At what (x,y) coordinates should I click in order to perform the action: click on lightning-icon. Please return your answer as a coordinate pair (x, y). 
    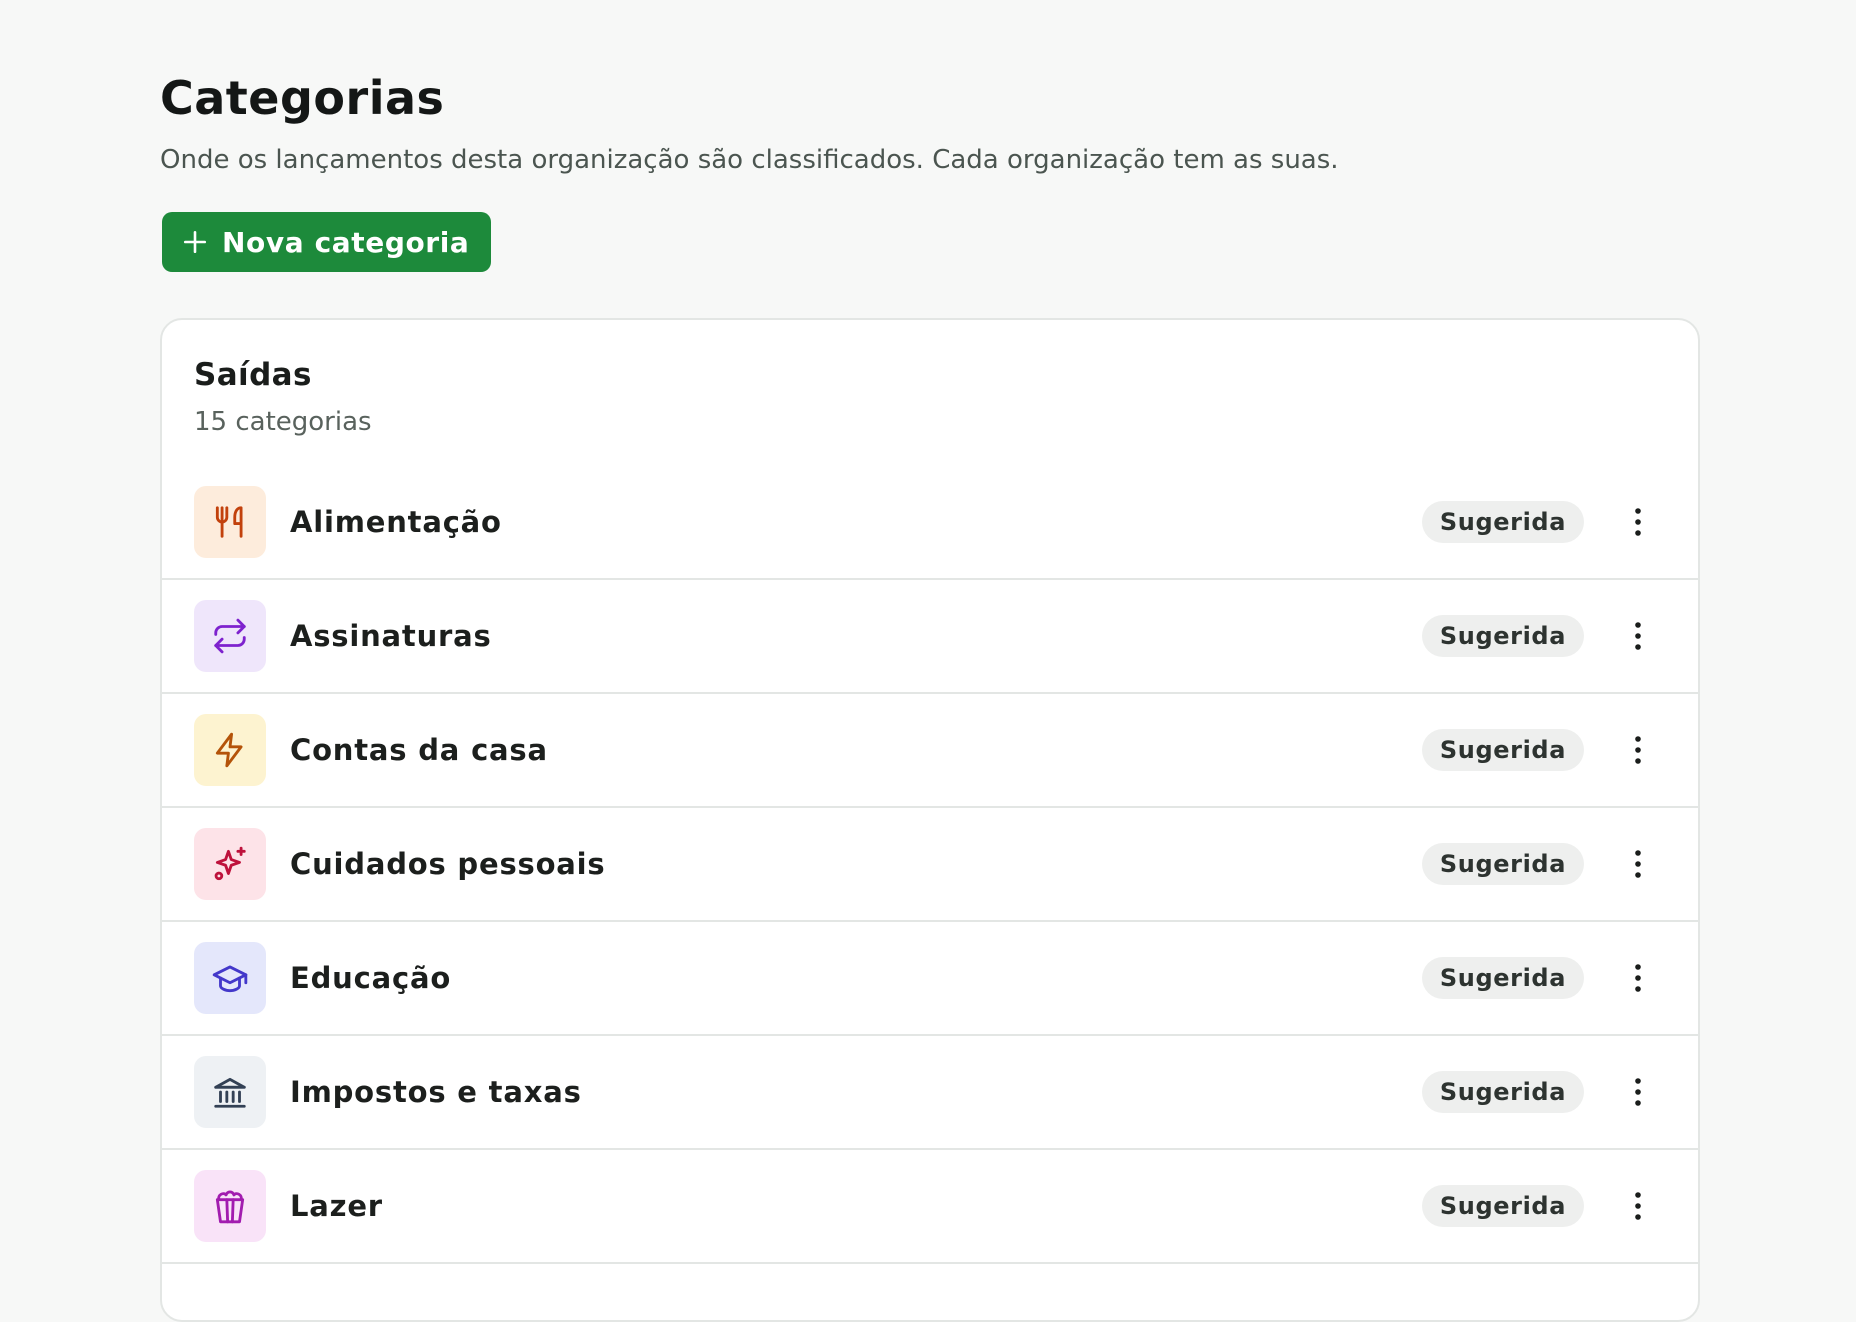
    Looking at the image, I should click on (229, 750).